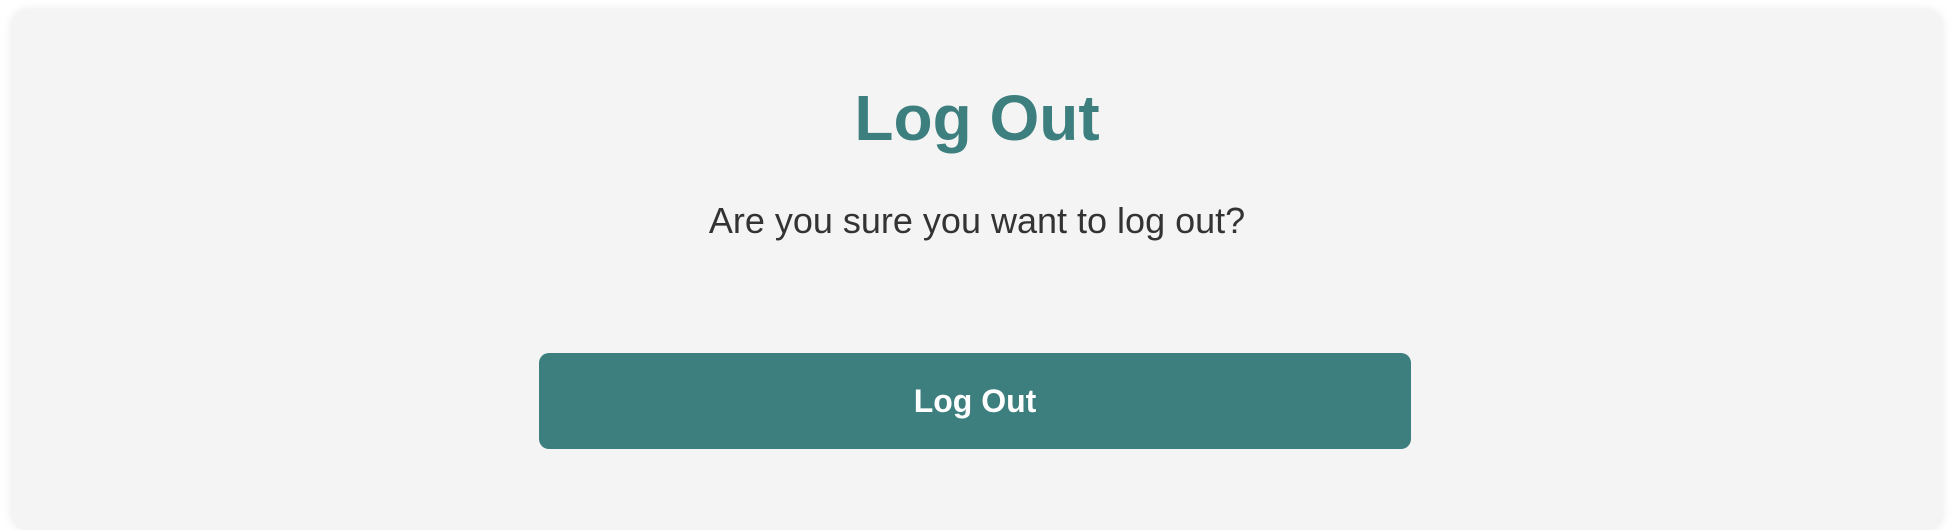 The width and height of the screenshot is (1954, 530). Describe the element at coordinates (975, 401) in the screenshot. I see `logout-button: Log Out` at that location.